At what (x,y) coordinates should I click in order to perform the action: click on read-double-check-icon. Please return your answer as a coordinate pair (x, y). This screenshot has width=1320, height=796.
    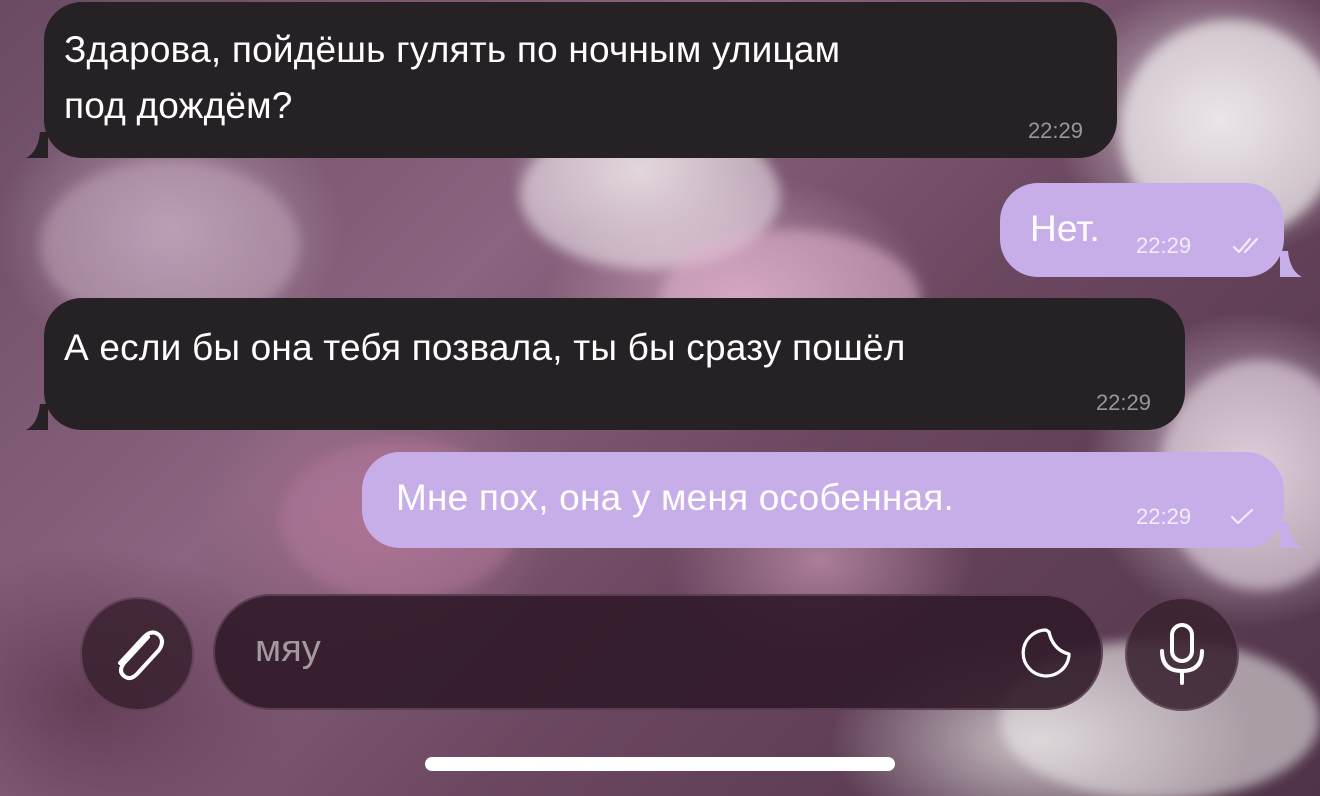
    Looking at the image, I should click on (1245, 245).